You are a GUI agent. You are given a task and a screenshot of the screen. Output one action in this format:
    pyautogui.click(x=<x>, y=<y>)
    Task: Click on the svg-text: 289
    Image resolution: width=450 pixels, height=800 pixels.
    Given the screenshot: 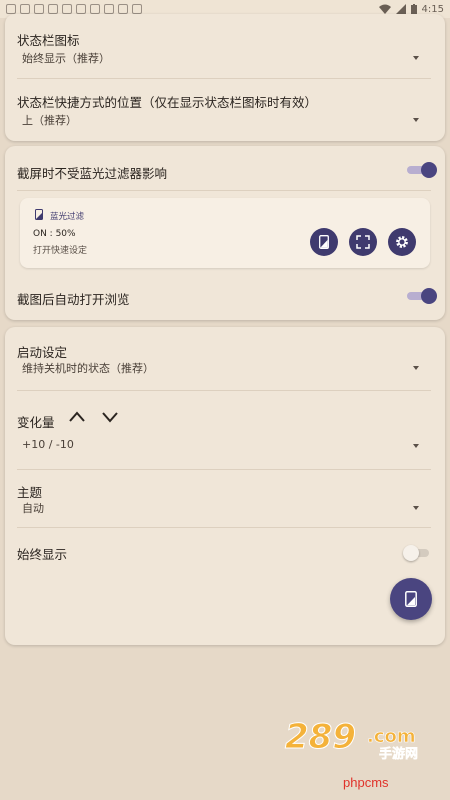 What is the action you would take?
    pyautogui.click(x=320, y=737)
    